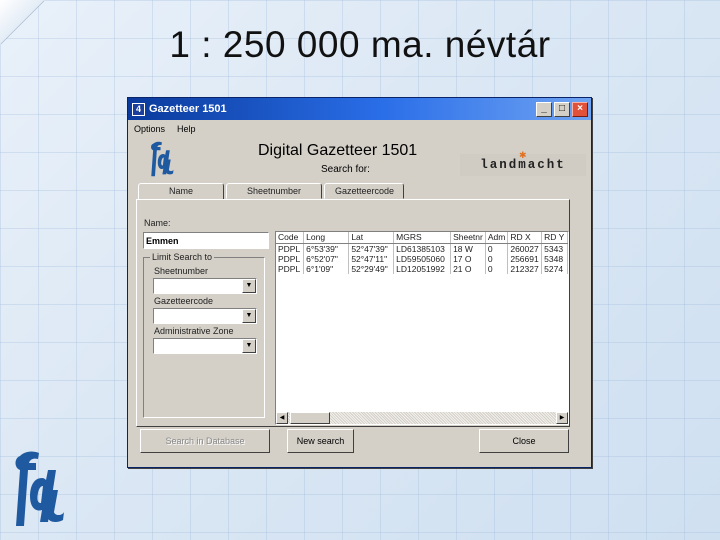 This screenshot has width=720, height=540. I want to click on search-for-label: Search for:, so click(345, 169).